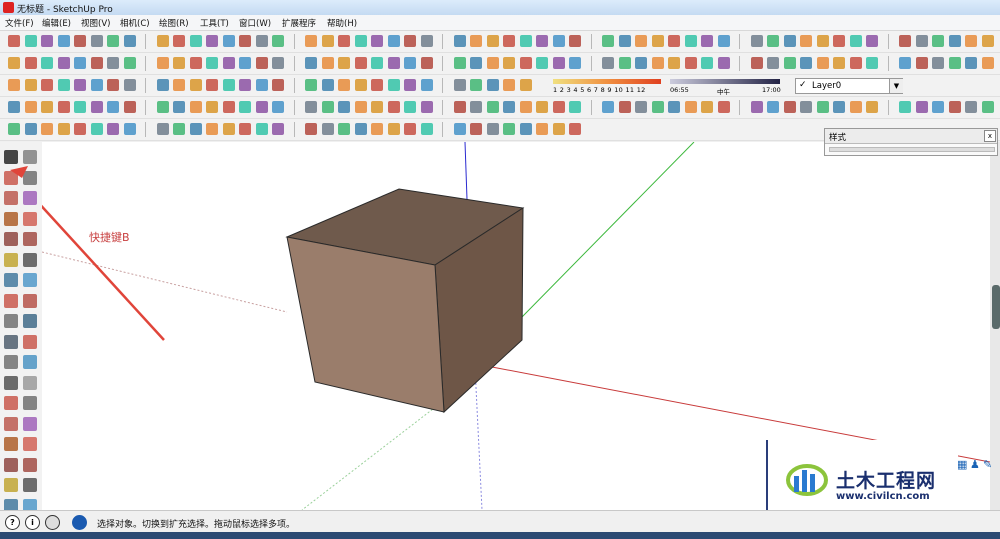 This screenshot has width=1000, height=539. I want to click on user-icon, so click(52, 522).